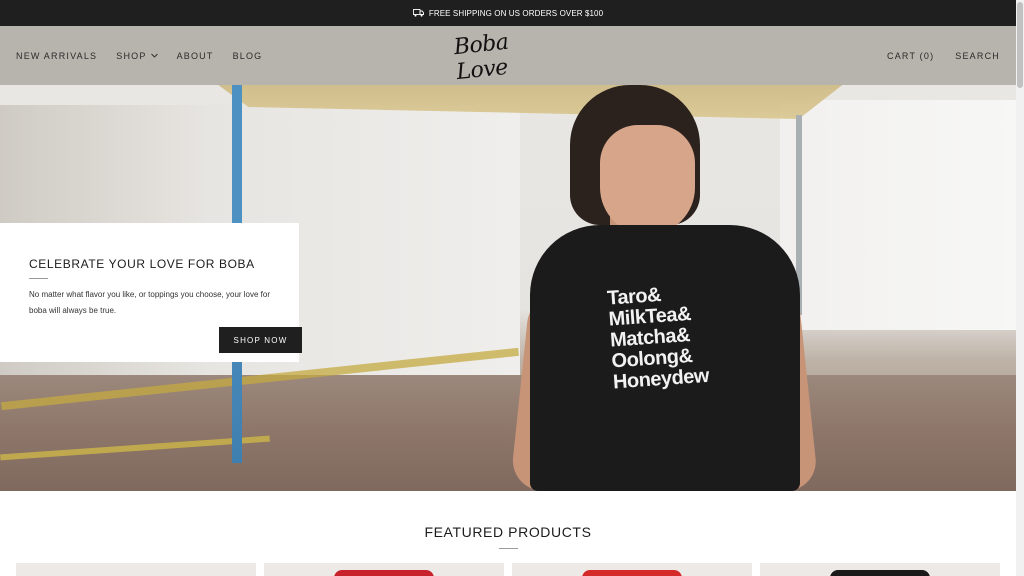  I want to click on nav-new-arrivals: NEW ARRIVALS, so click(56, 56).